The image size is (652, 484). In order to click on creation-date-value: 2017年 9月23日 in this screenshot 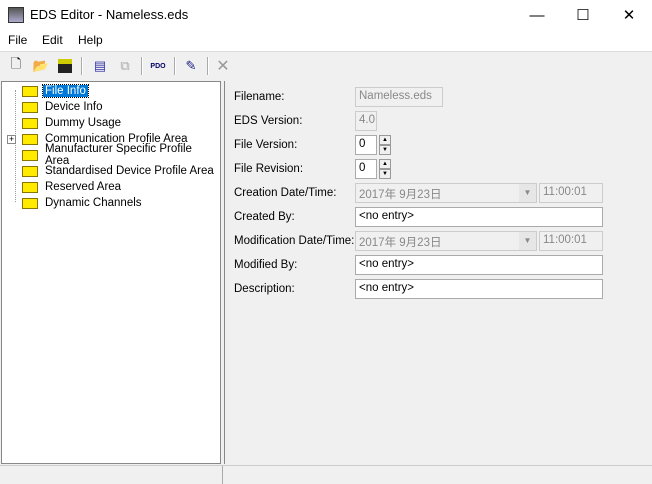, I will do `click(400, 195)`.